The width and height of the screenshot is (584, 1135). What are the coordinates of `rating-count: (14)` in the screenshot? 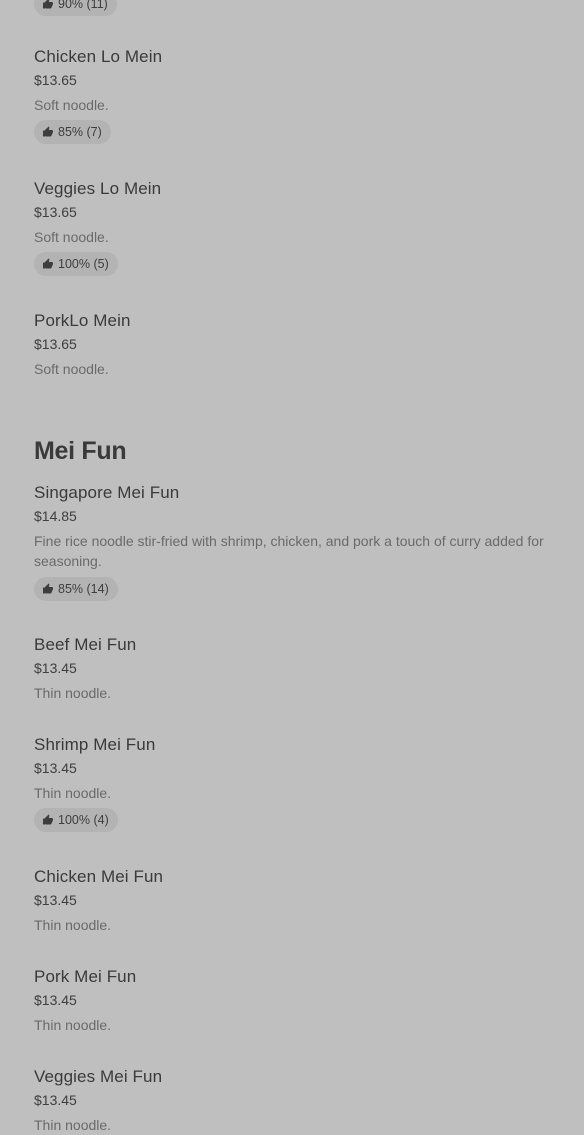 It's located at (97, 589).